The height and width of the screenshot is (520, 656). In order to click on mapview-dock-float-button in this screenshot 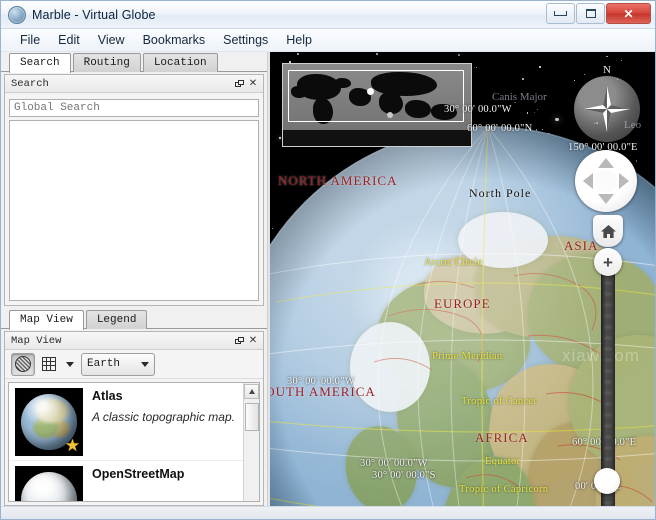, I will do `click(239, 340)`.